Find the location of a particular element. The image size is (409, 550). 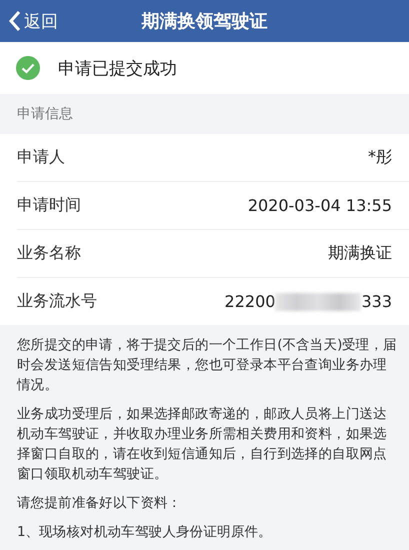

notice-paragraph: 业务成功受理后，如果选择邮政寄递的，邮政人员将上门送达机动车驾驶证，并收取办理业务所需相关费用和资料，如果选择窗口自取的，请在收到短信通知后，自行到选择的自取网点窗口领取机动车驾驶证。 is located at coordinates (202, 444).